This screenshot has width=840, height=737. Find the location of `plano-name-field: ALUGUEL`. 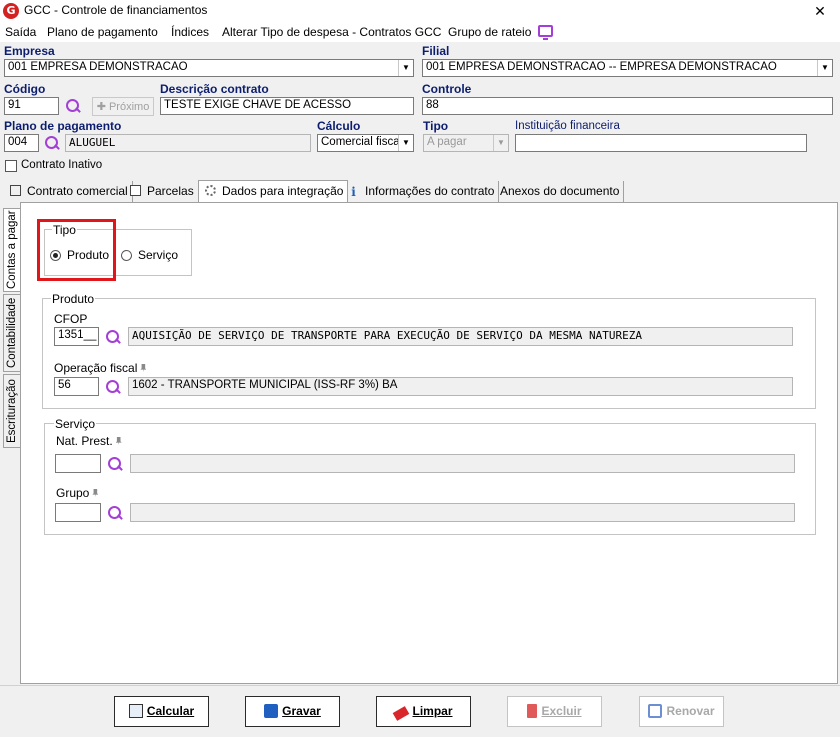

plano-name-field: ALUGUEL is located at coordinates (188, 143).